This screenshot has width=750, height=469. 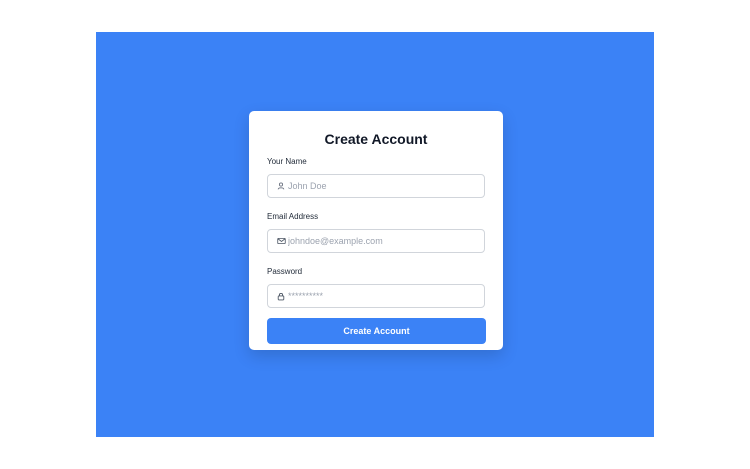 I want to click on password-label: Password, so click(x=285, y=271).